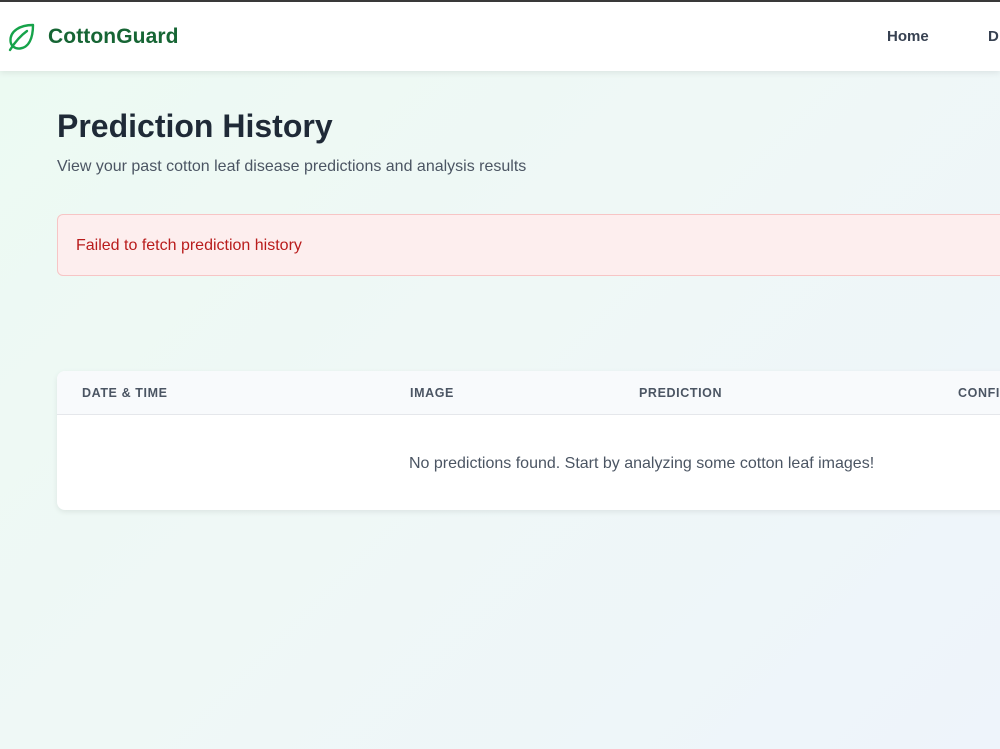 Image resolution: width=1000 pixels, height=749 pixels. Describe the element at coordinates (189, 245) in the screenshot. I see `error-message: Failed to fetch prediction history` at that location.